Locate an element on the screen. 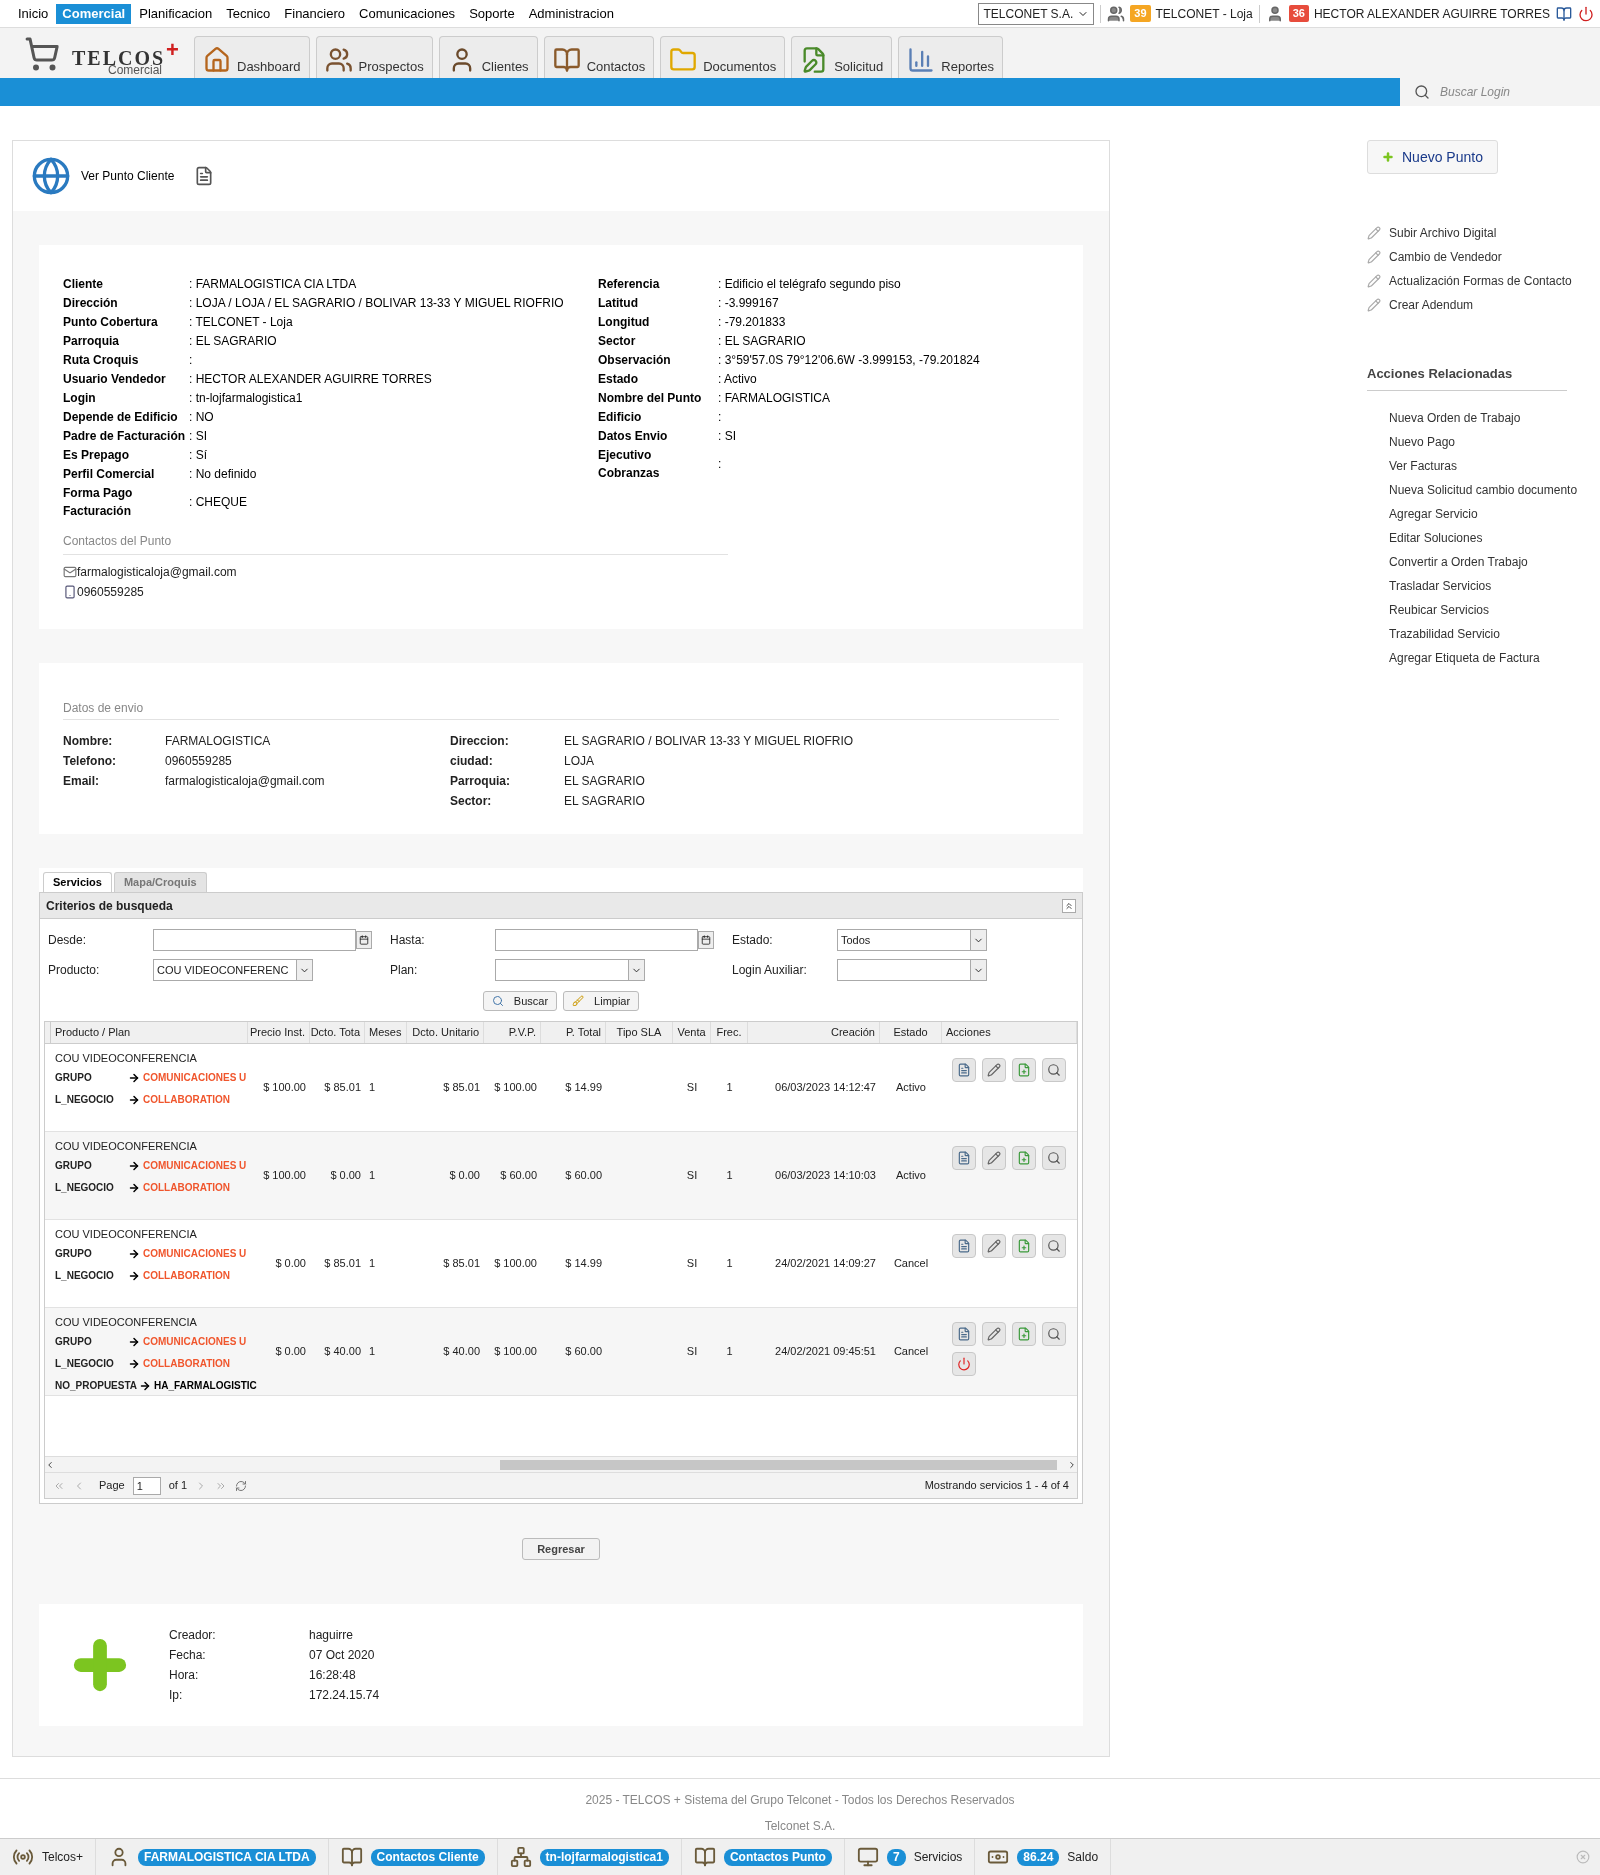 Image resolution: width=1600 pixels, height=1875 pixels. action-link: Crear Adendum is located at coordinates (1479, 305).